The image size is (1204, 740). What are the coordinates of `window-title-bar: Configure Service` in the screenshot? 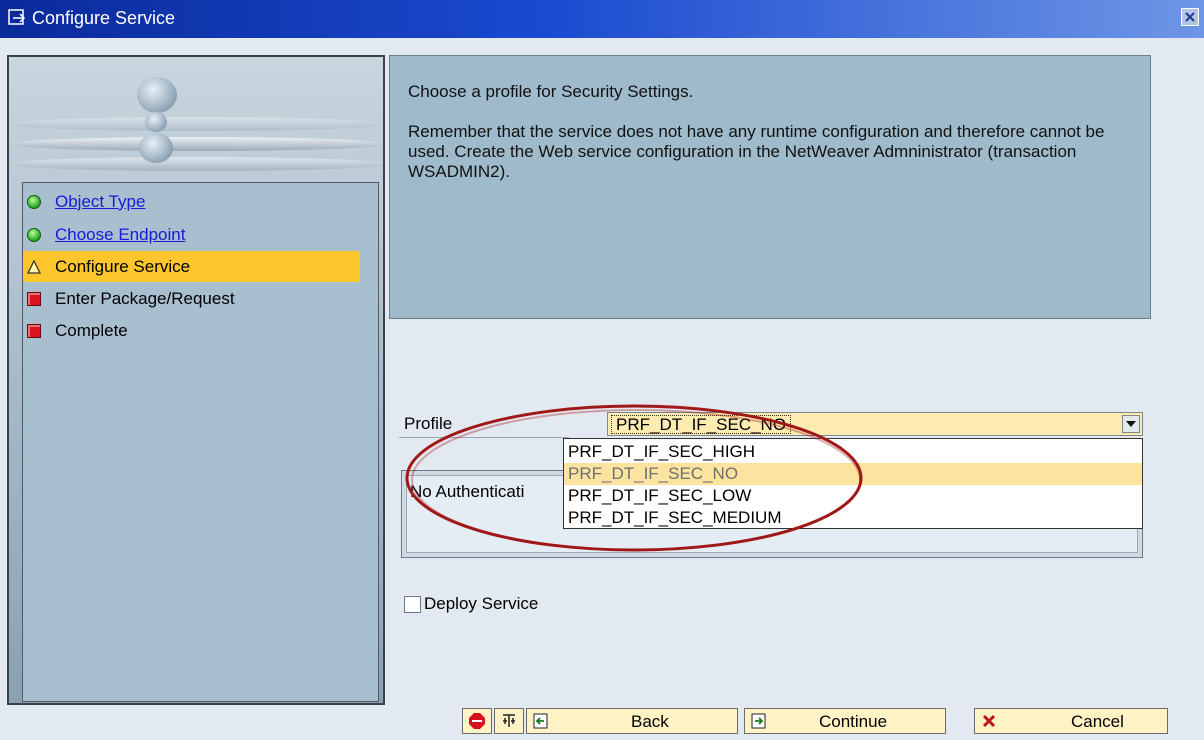 It's located at (602, 19).